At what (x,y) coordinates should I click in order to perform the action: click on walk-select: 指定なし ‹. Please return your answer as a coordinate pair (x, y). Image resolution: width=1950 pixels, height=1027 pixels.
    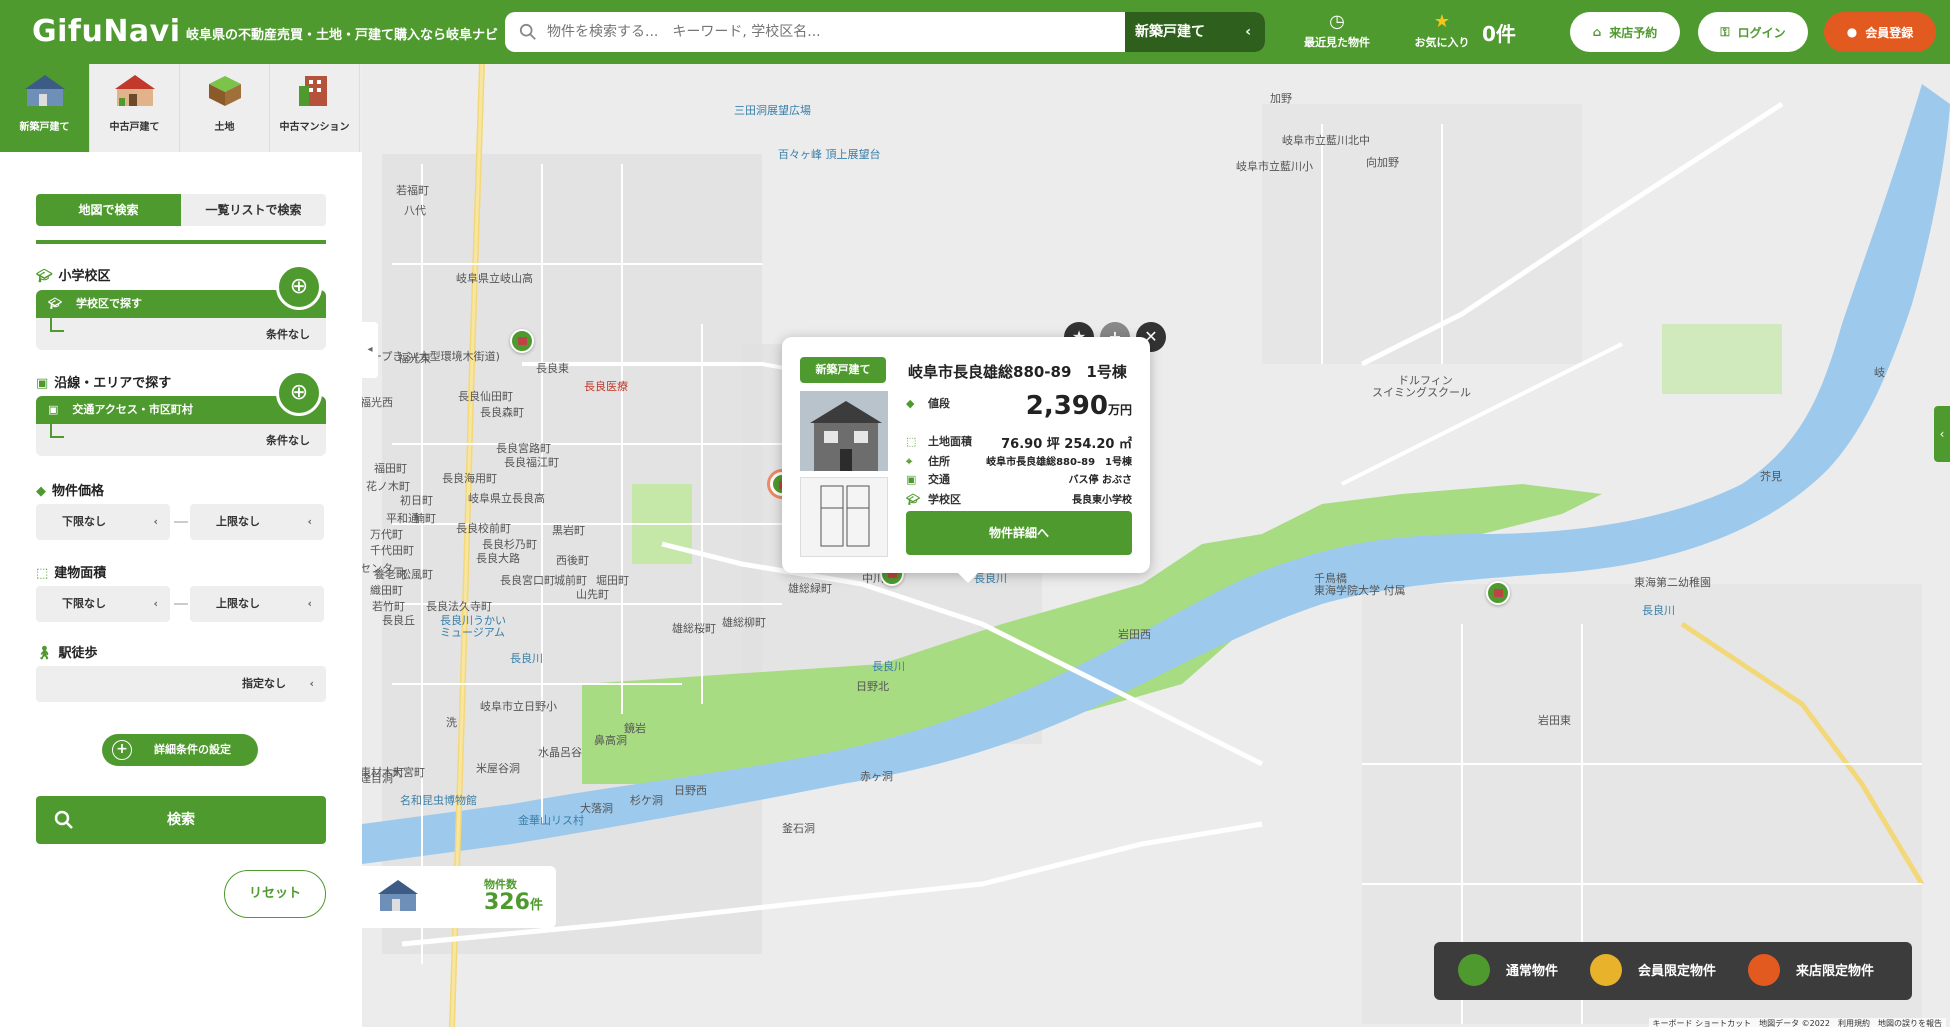
    Looking at the image, I should click on (181, 684).